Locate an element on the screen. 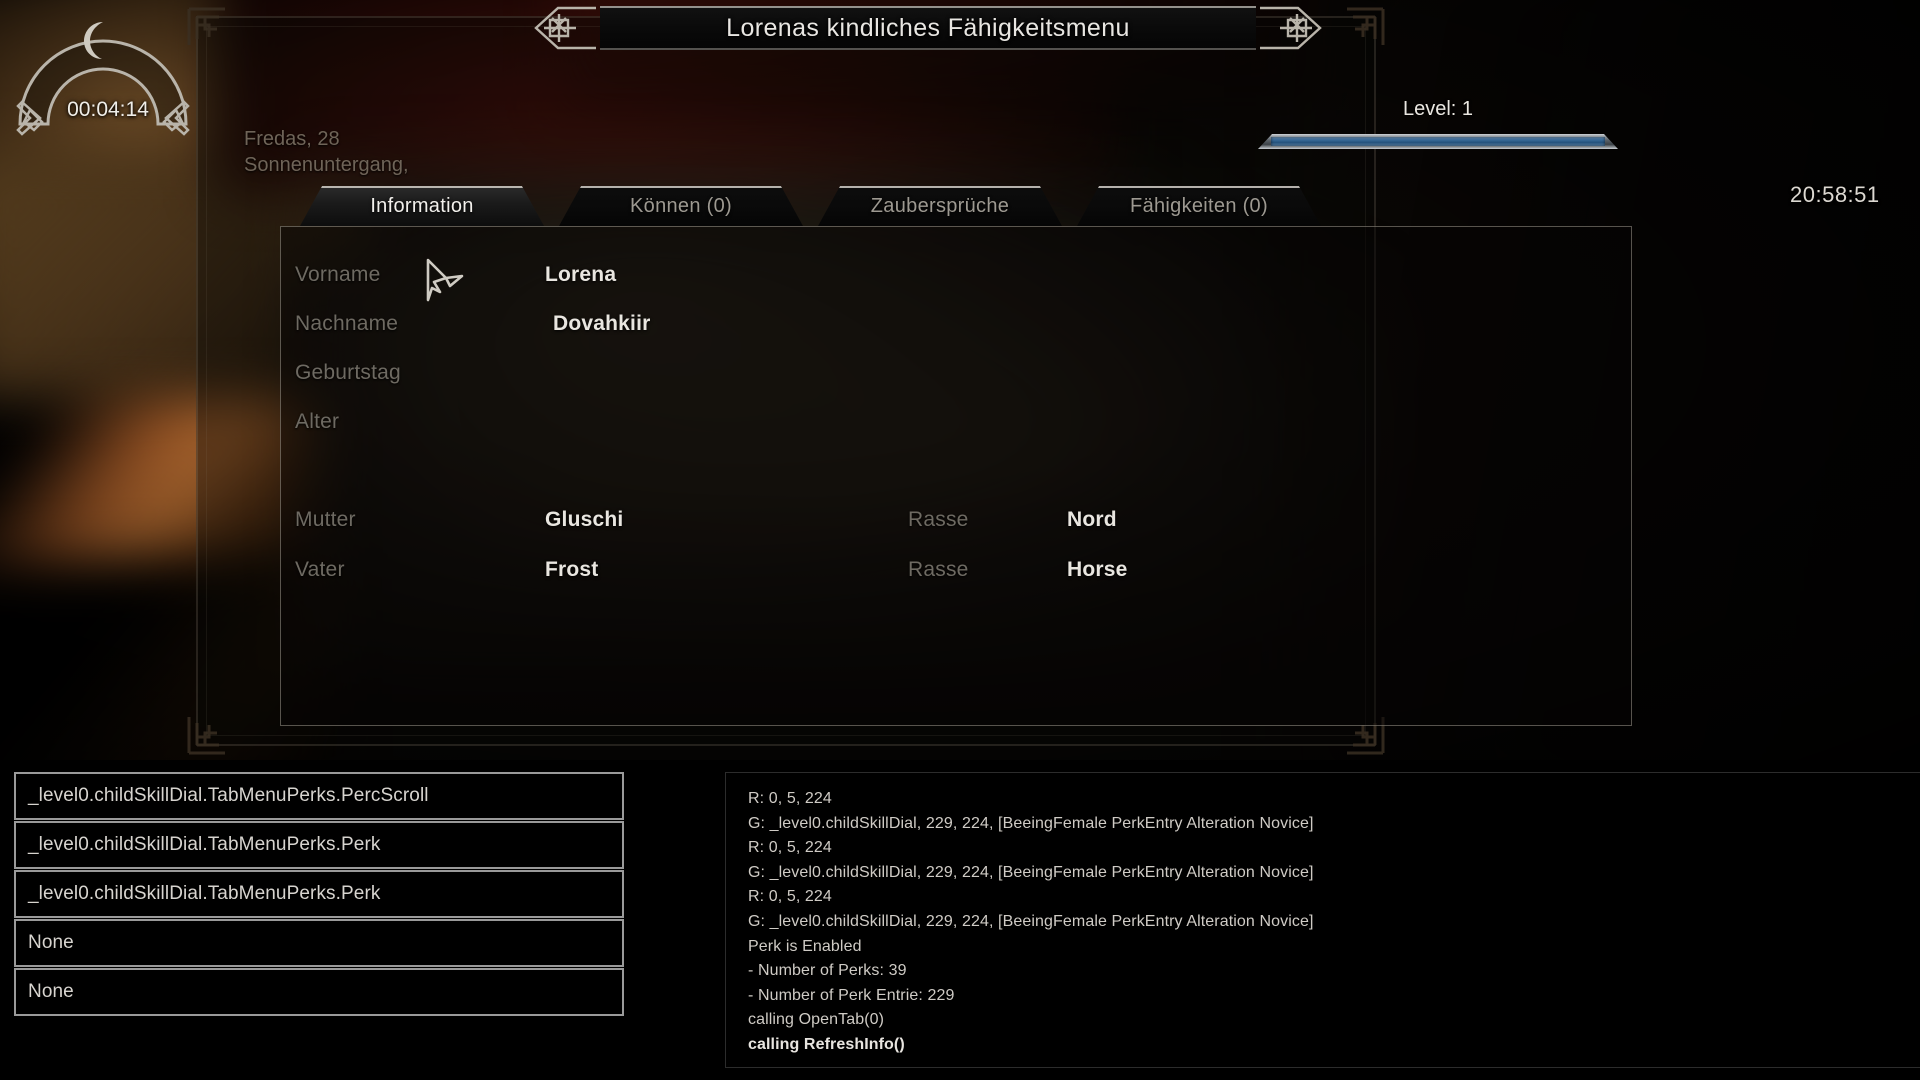  field-label-mutter-rasse: Rasse is located at coordinates (938, 519).